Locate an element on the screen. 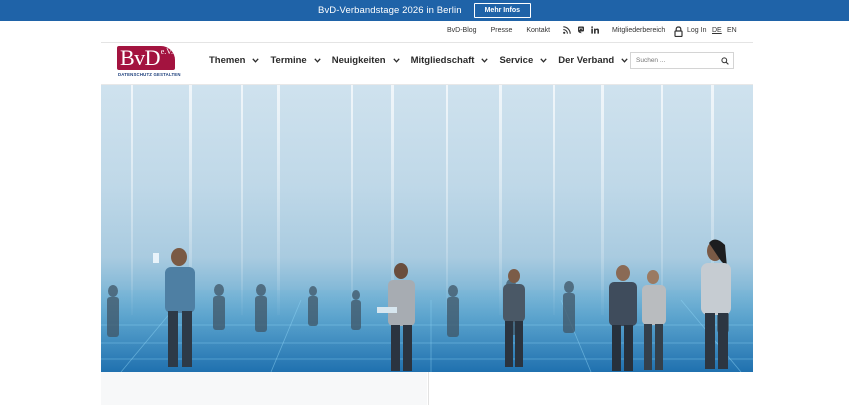  search-box is located at coordinates (682, 60).